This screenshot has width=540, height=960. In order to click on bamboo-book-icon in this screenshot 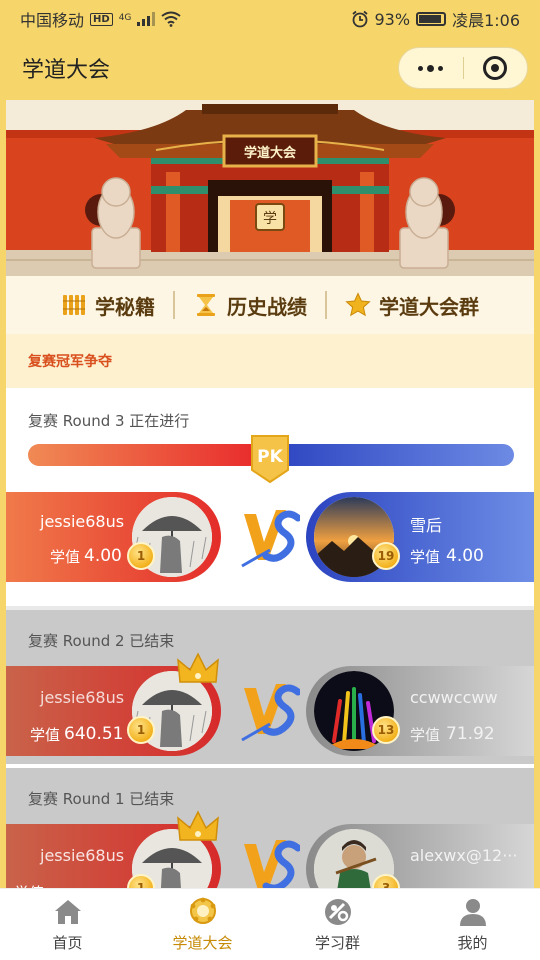, I will do `click(74, 305)`.